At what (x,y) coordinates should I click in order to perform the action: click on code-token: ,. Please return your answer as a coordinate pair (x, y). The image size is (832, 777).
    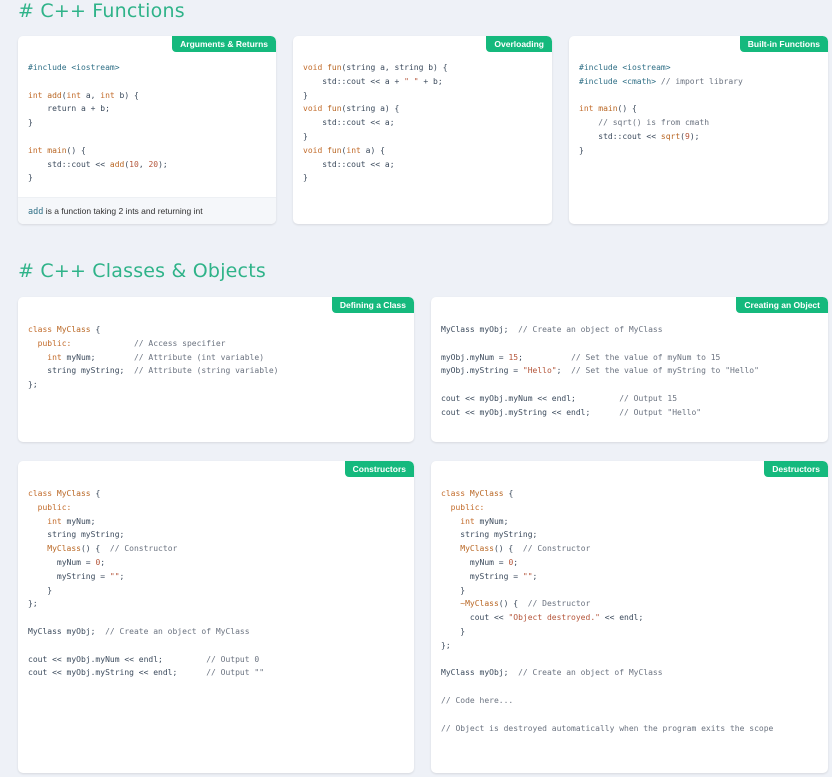
    Looking at the image, I should click on (143, 164).